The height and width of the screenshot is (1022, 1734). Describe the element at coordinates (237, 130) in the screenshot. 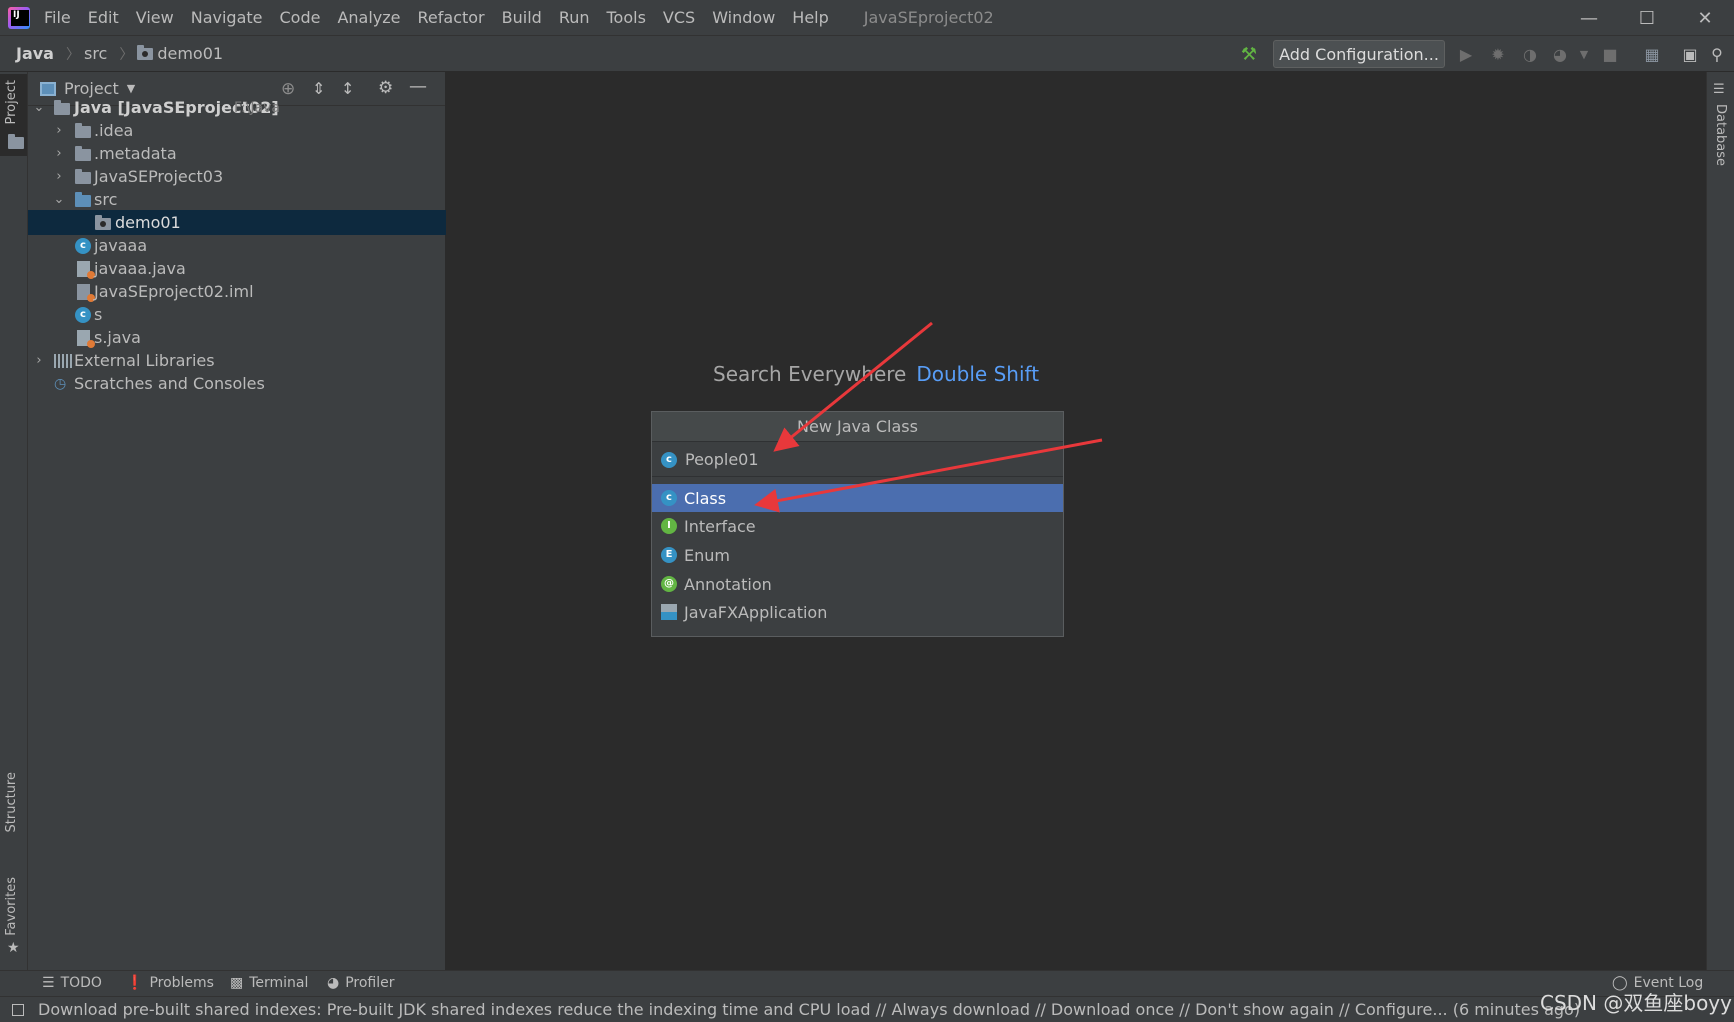

I see `tree-item-idea: › .idea` at that location.